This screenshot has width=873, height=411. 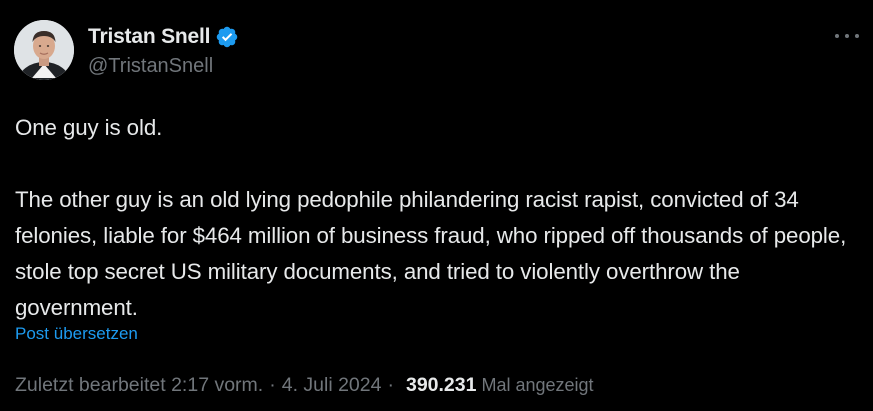 I want to click on avatar-image, so click(x=44, y=50).